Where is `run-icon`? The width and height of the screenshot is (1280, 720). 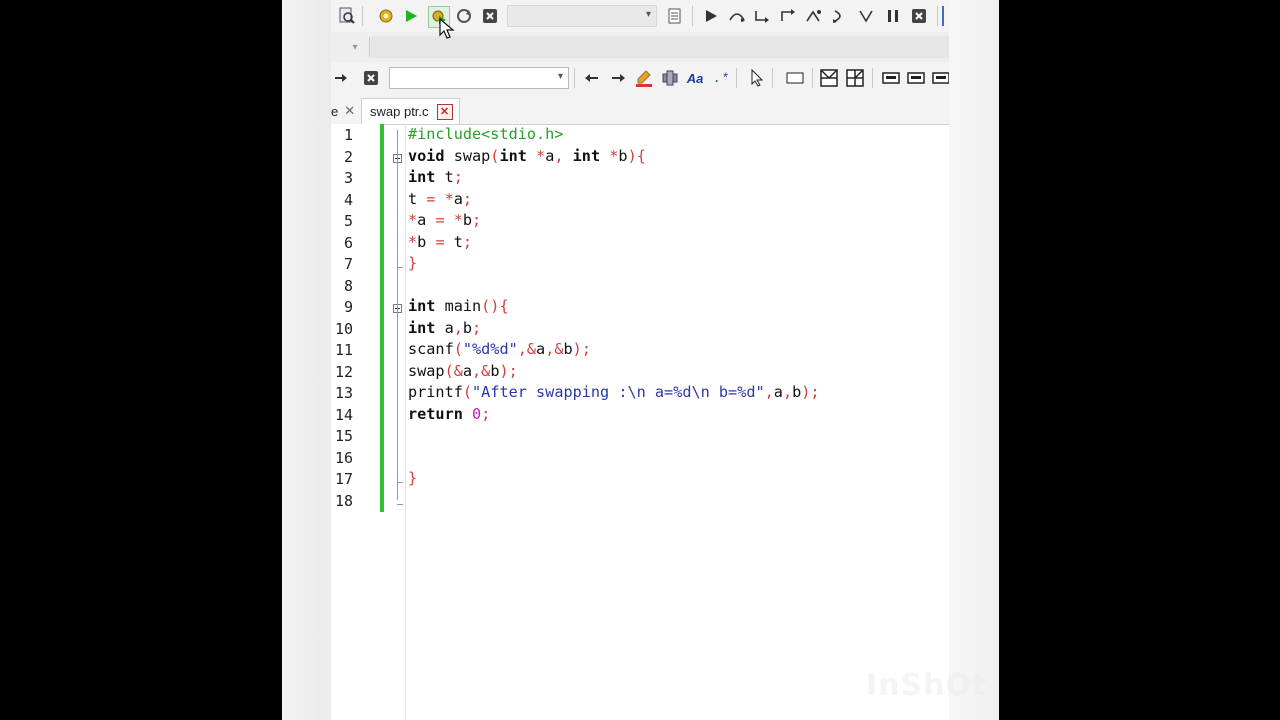 run-icon is located at coordinates (411, 16).